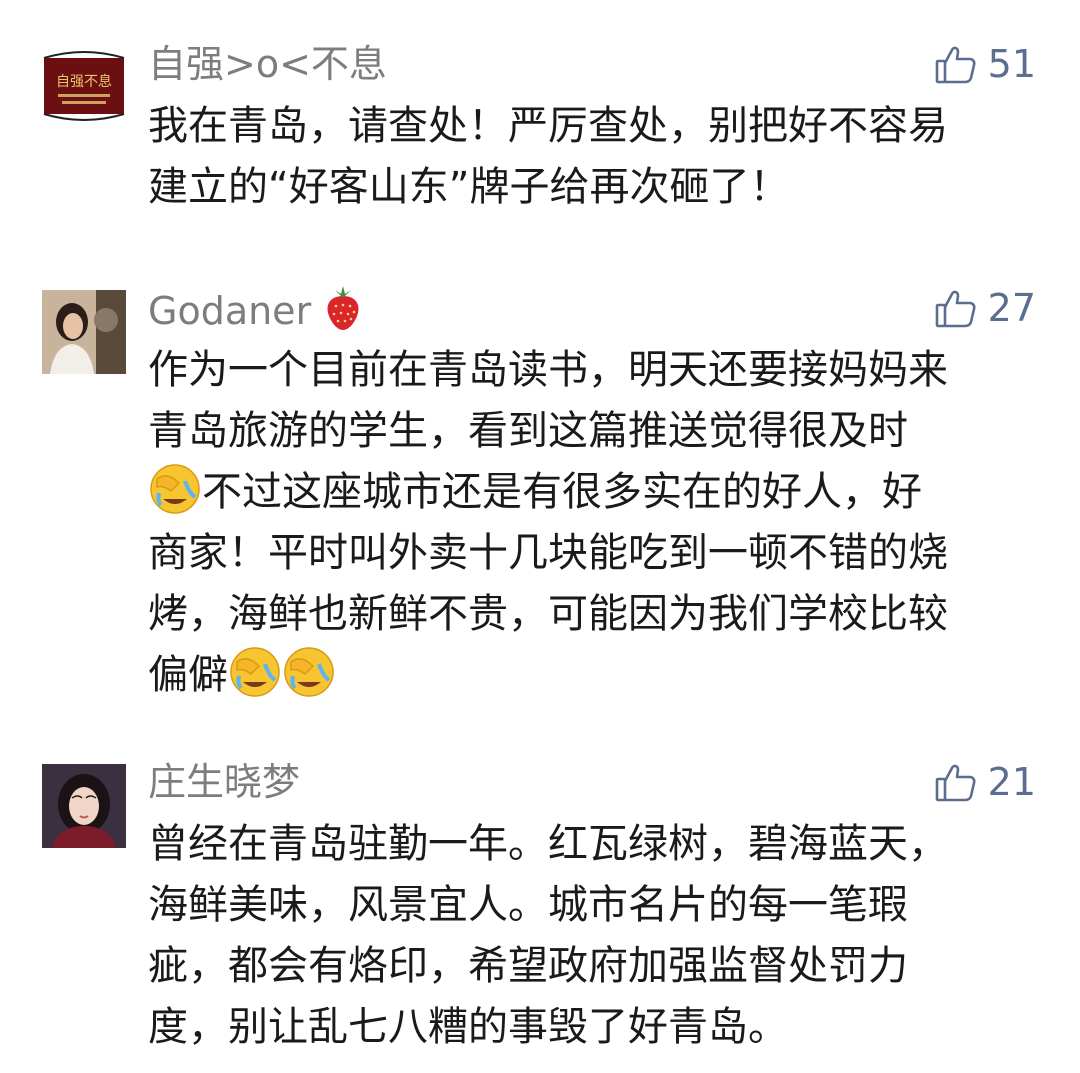 This screenshot has width=1080, height=1073. Describe the element at coordinates (548, 553) in the screenshot. I see `comment-line: 商家！平时叫外卖十几块能吃到一顿不错的烧` at that location.